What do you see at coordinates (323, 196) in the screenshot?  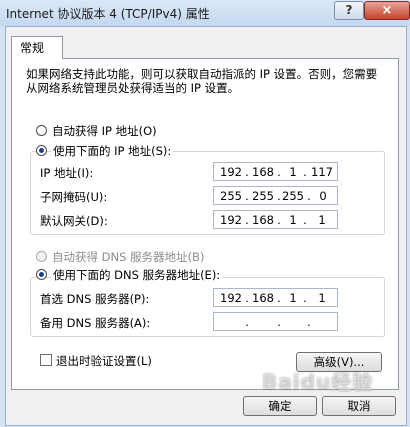 I see `subnet-mask-octet-4: 0` at bounding box center [323, 196].